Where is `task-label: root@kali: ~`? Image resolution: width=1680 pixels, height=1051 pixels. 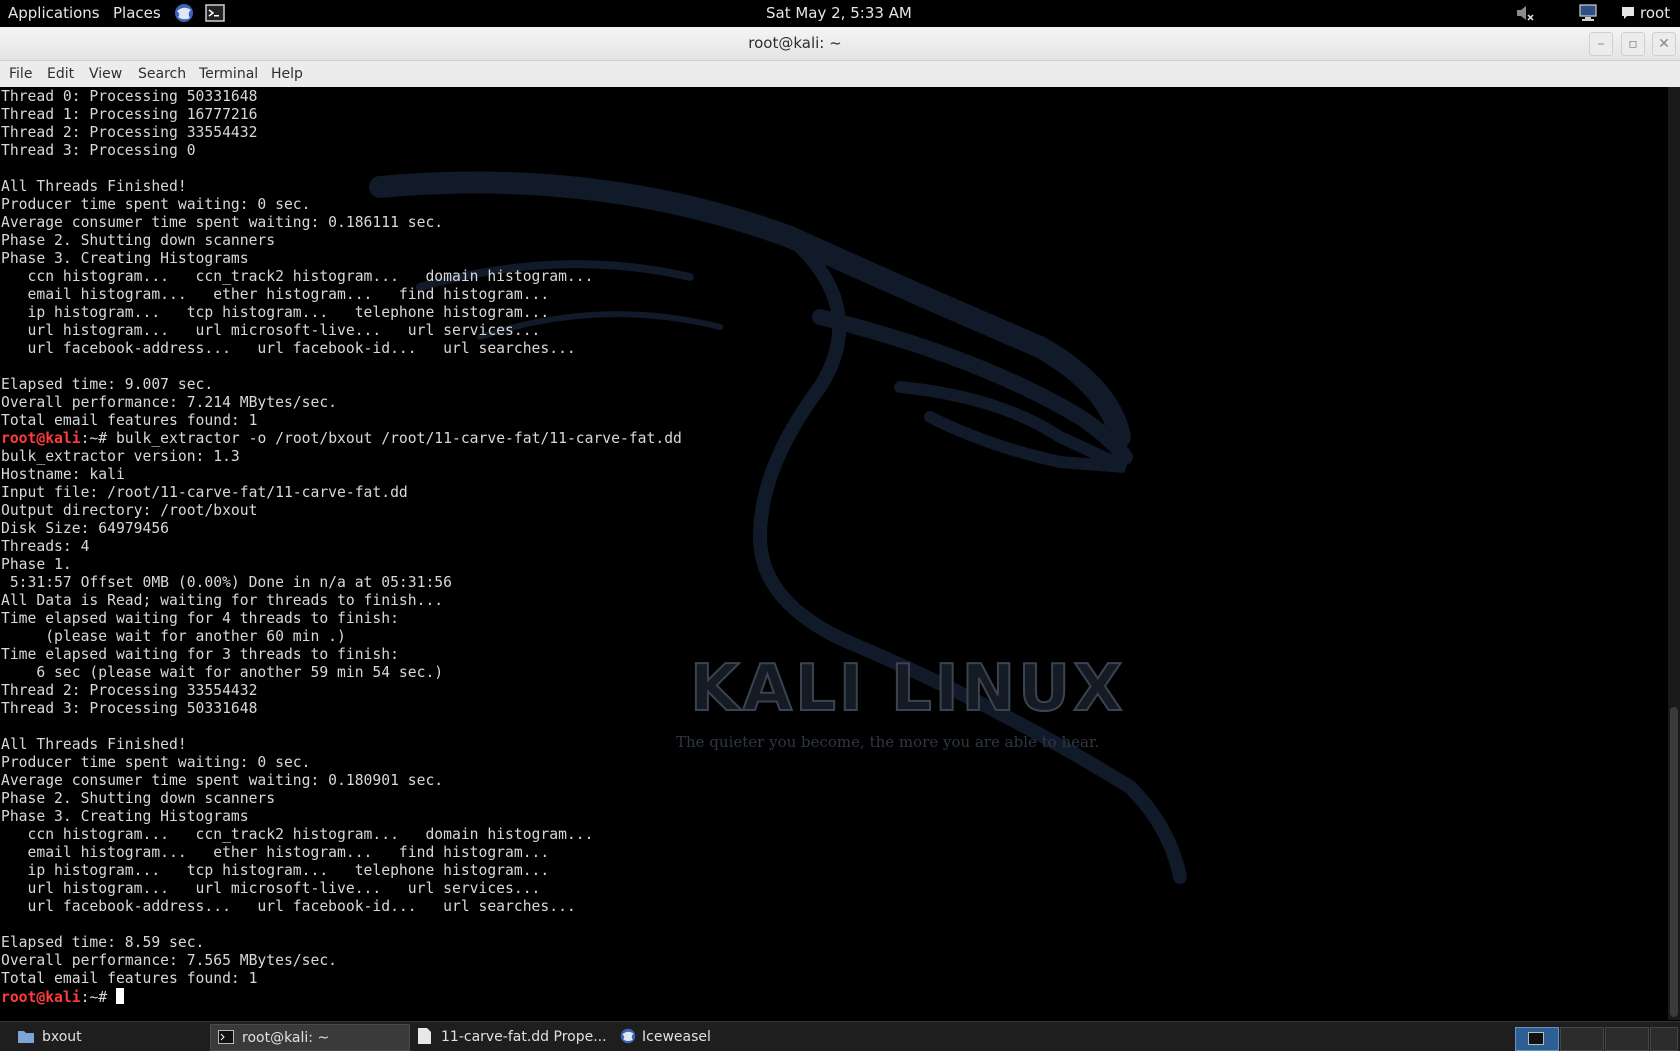
task-label: root@kali: ~ is located at coordinates (286, 1038).